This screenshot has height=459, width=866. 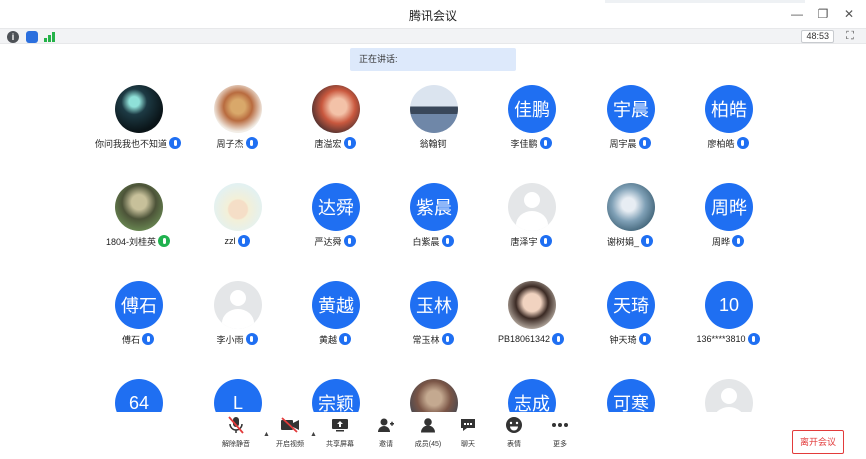 I want to click on avatar: 可寒, so click(x=631, y=395).